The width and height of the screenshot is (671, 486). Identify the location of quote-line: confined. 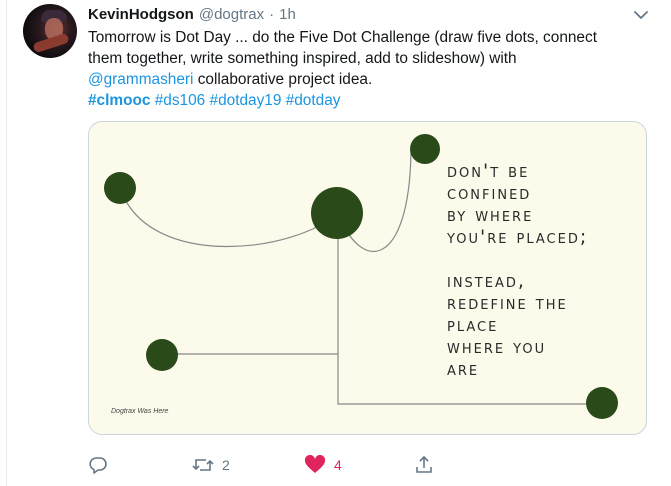
(489, 193).